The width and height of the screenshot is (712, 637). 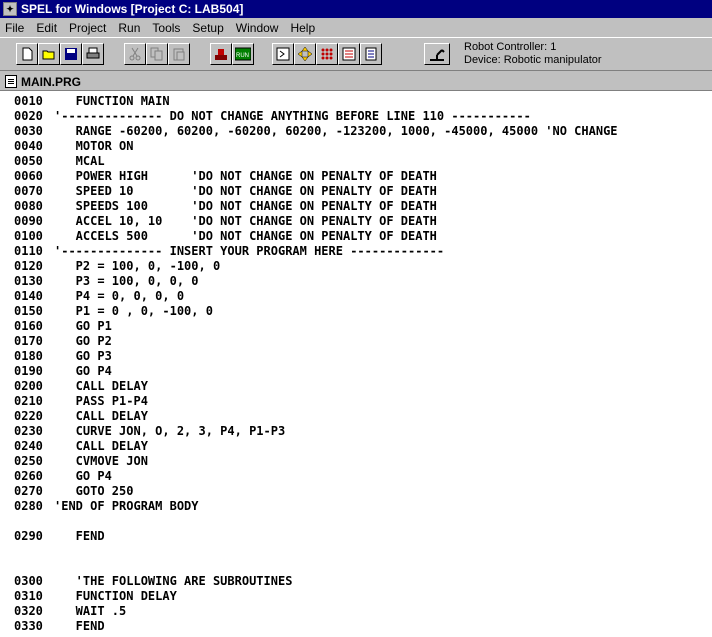 What do you see at coordinates (27, 54) in the screenshot?
I see `new-file-button` at bounding box center [27, 54].